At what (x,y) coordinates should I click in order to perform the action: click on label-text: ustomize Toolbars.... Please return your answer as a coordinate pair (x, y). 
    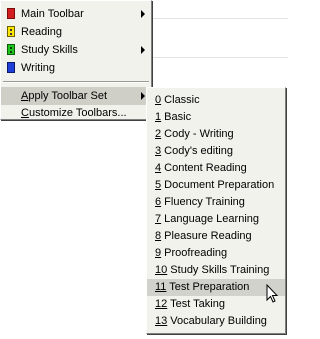
    Looking at the image, I should click on (77, 113).